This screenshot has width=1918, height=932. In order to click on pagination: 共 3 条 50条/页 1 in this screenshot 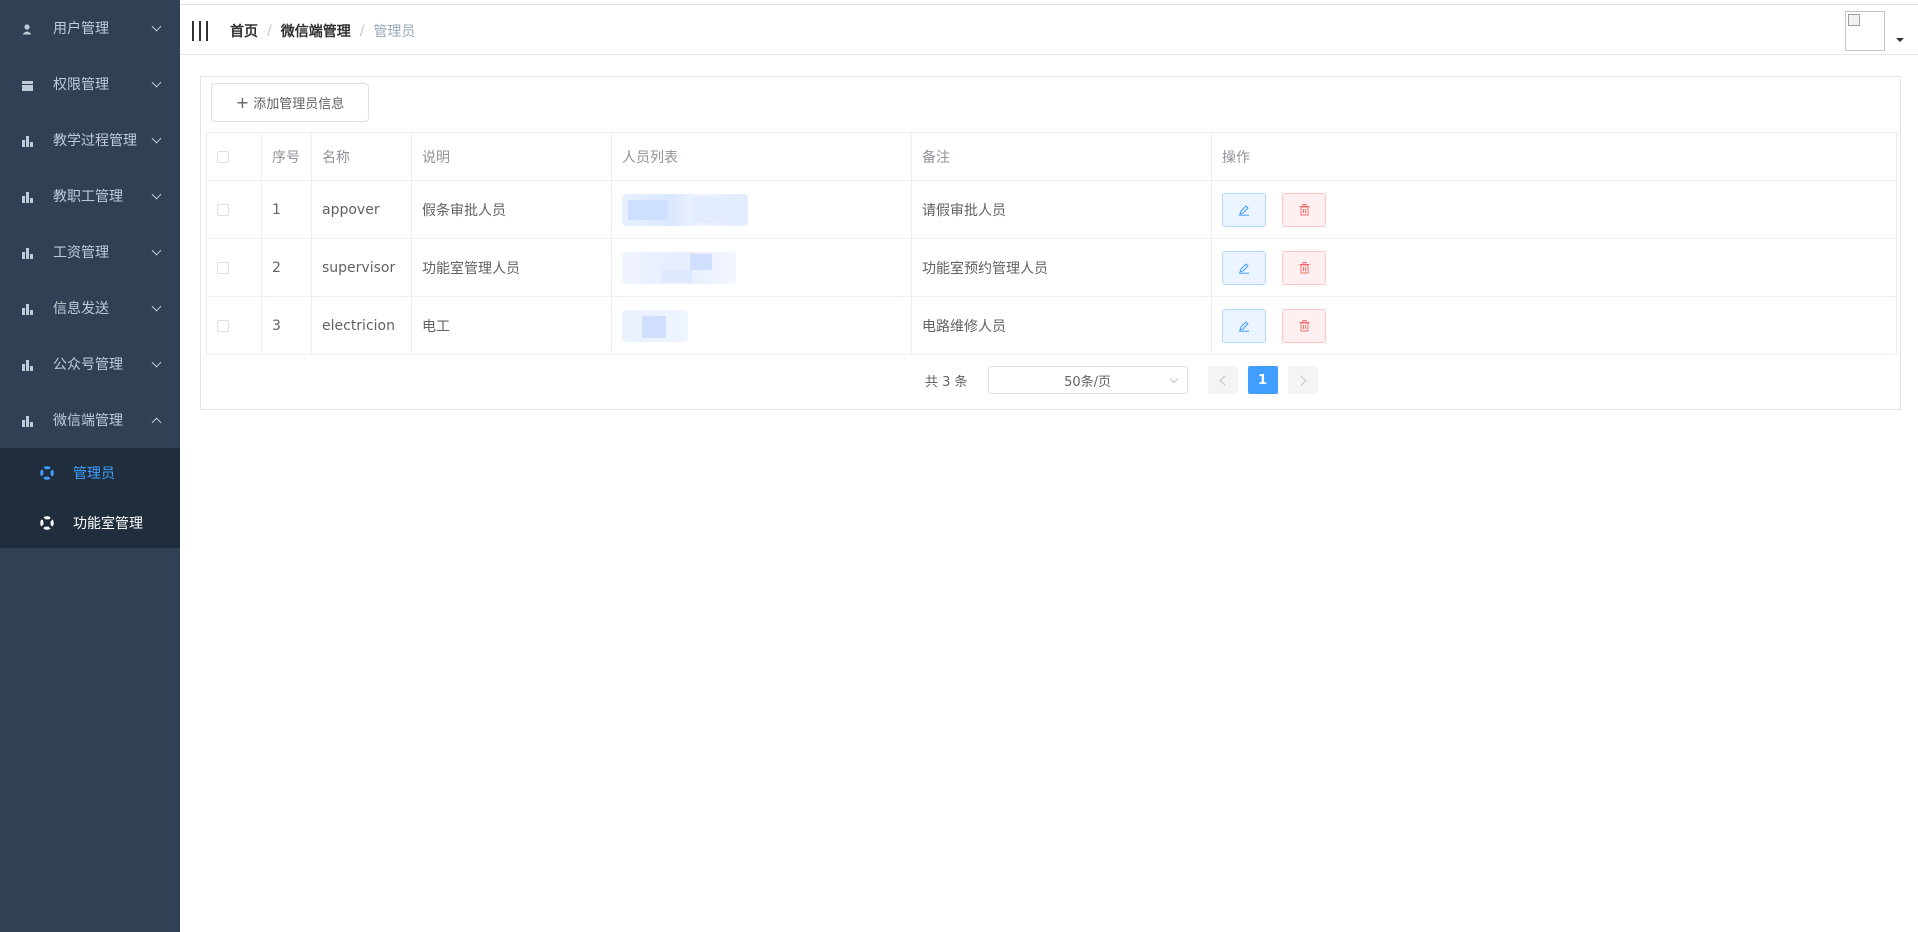, I will do `click(1126, 380)`.